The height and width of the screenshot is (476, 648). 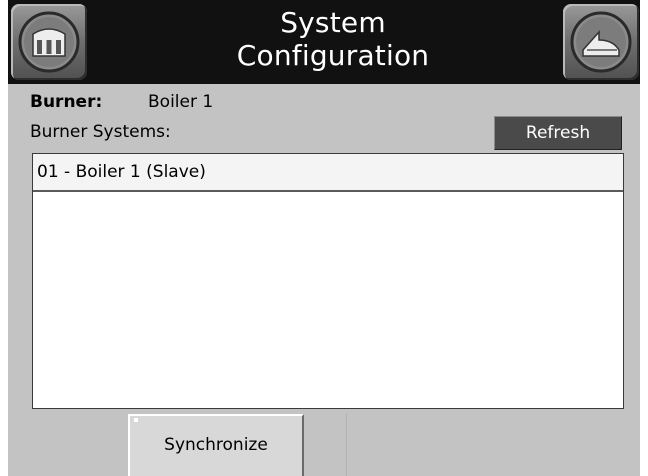 What do you see at coordinates (181, 102) in the screenshot?
I see `burner-value: Boiler 1` at bounding box center [181, 102].